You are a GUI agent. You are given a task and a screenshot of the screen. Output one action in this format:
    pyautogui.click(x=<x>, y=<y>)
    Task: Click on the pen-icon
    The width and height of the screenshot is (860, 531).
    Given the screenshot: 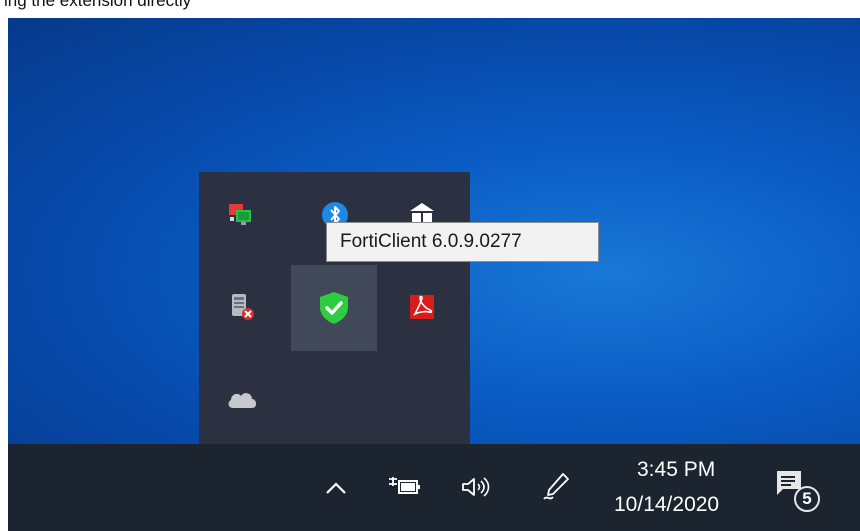 What is the action you would take?
    pyautogui.click(x=556, y=486)
    